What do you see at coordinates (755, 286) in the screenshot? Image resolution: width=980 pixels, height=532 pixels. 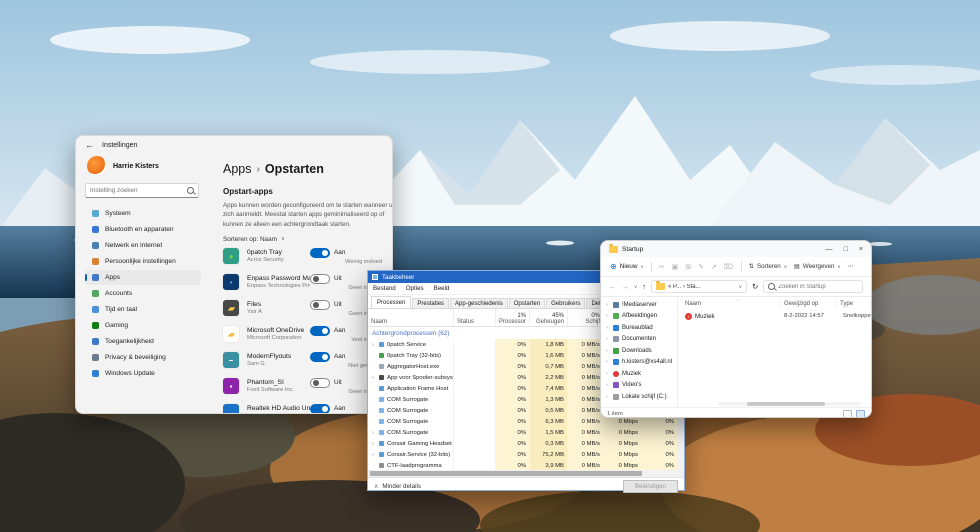 I see `refresh-icon: ↻` at bounding box center [755, 286].